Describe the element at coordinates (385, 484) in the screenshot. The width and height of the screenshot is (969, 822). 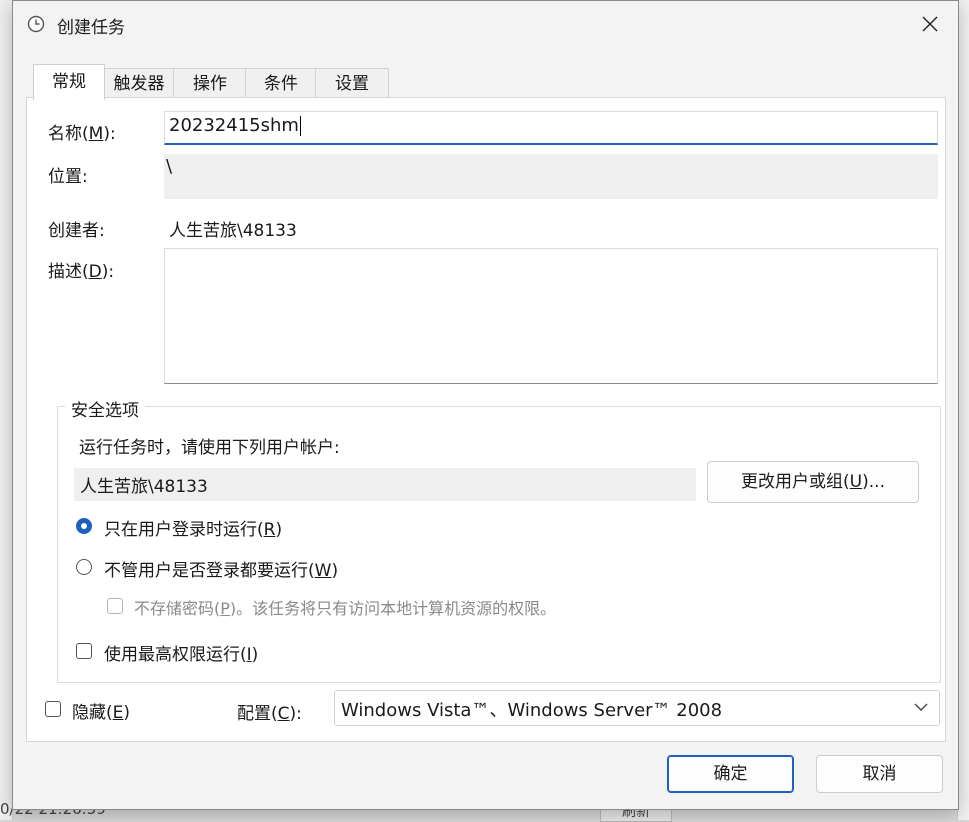
I see `user-account-field: 人生苦旅\48133` at that location.